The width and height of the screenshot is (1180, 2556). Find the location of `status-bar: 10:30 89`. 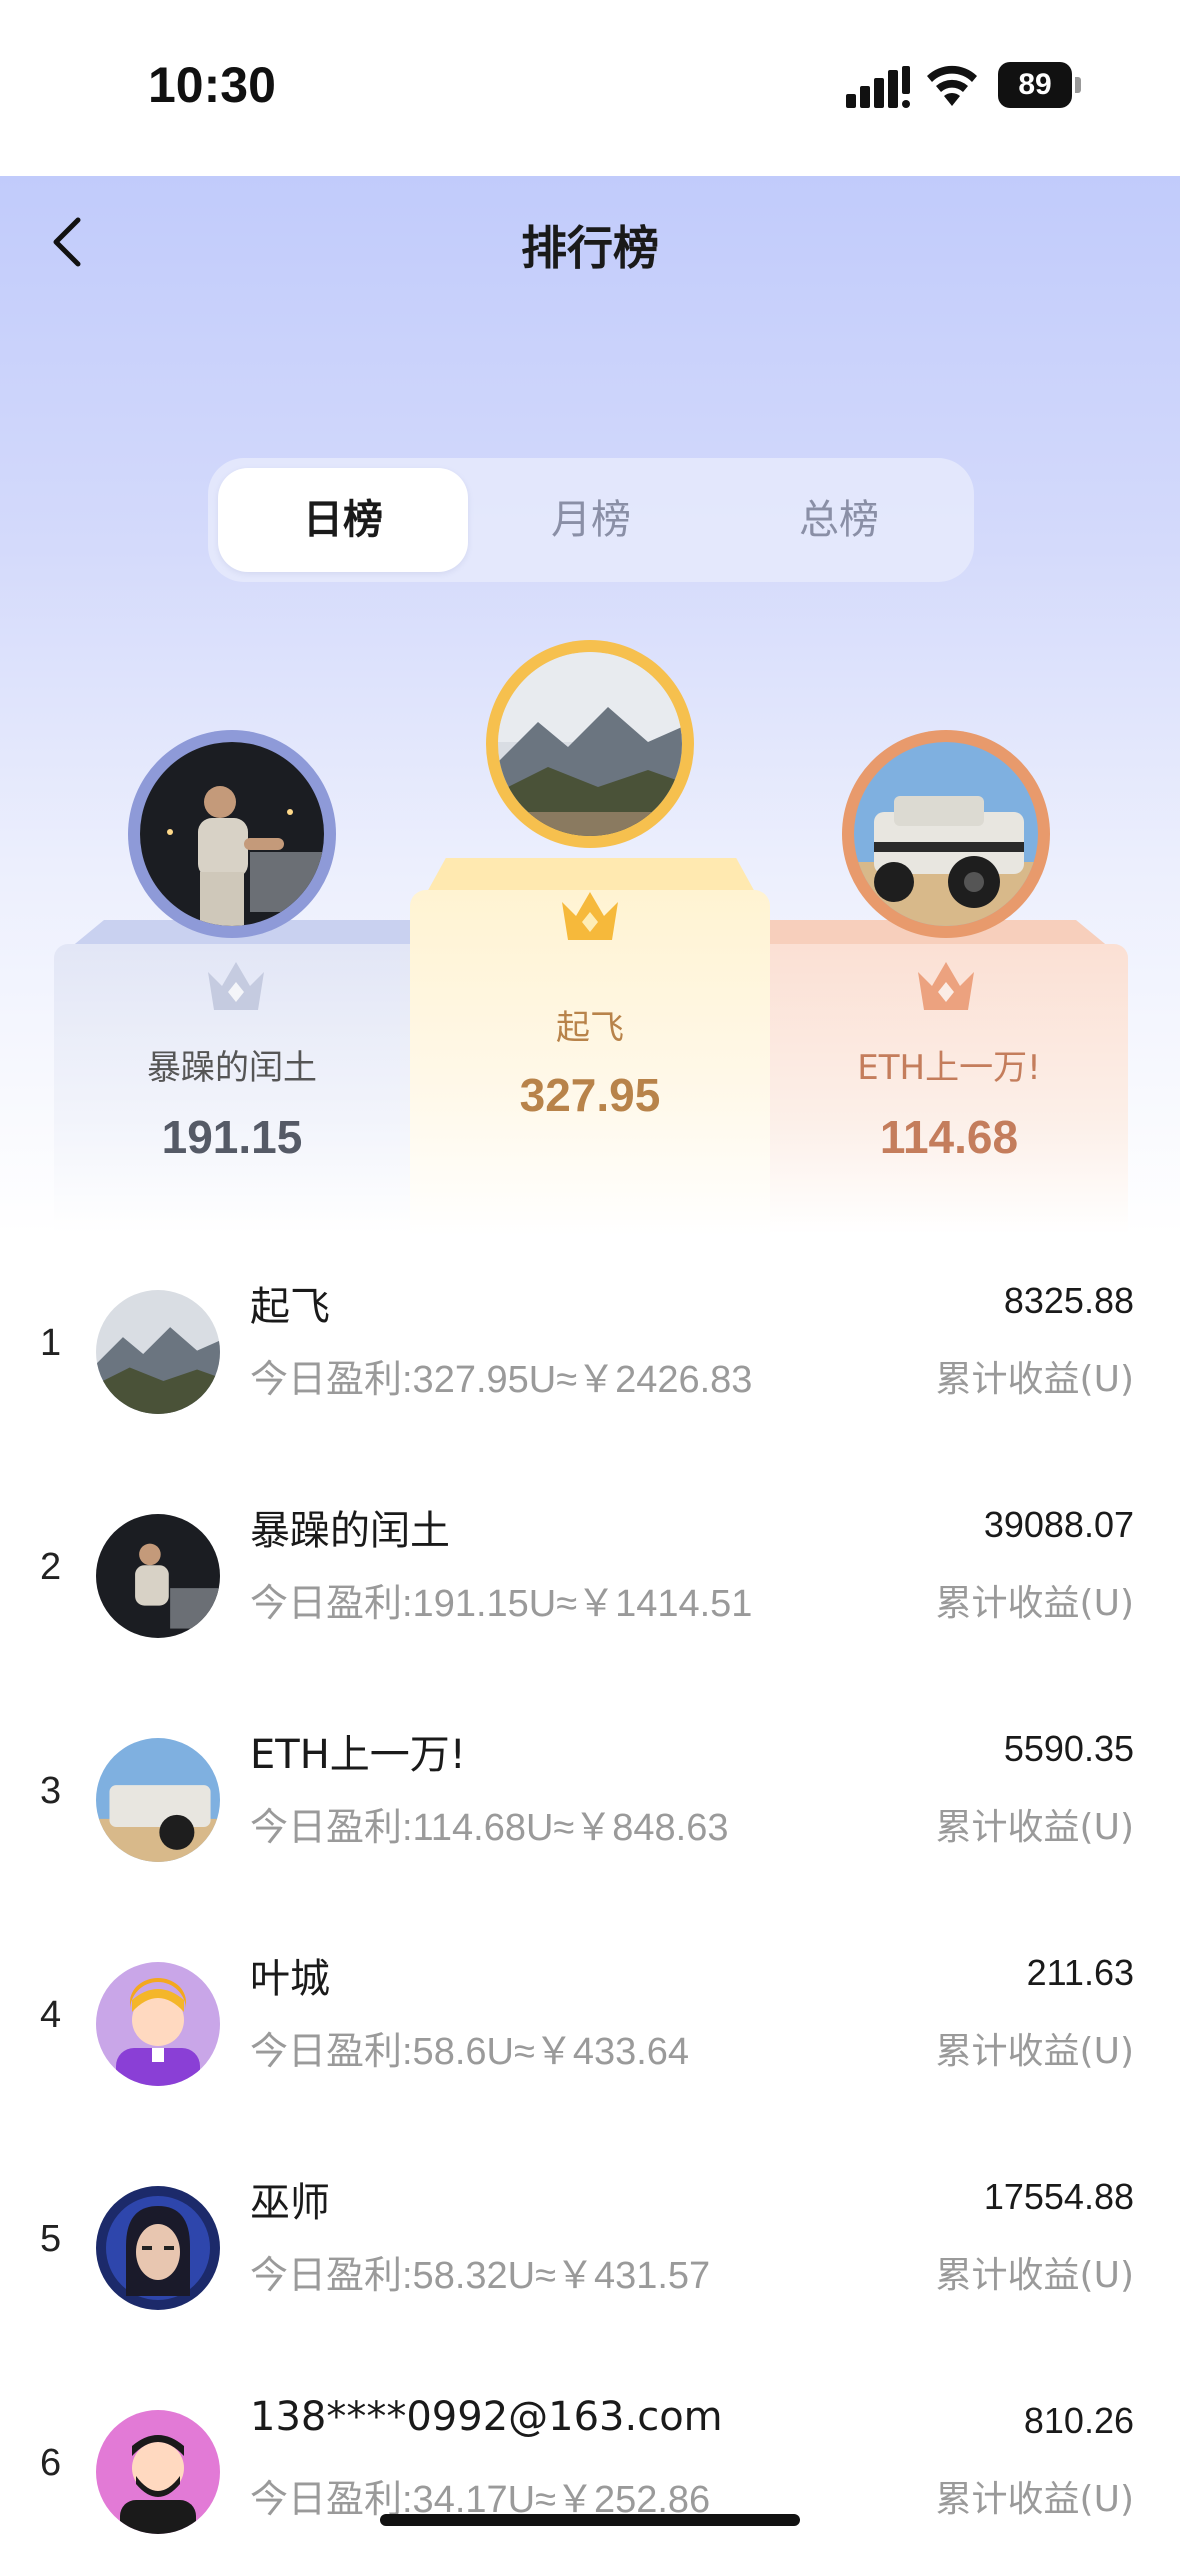

status-bar: 10:30 89 is located at coordinates (590, 88).